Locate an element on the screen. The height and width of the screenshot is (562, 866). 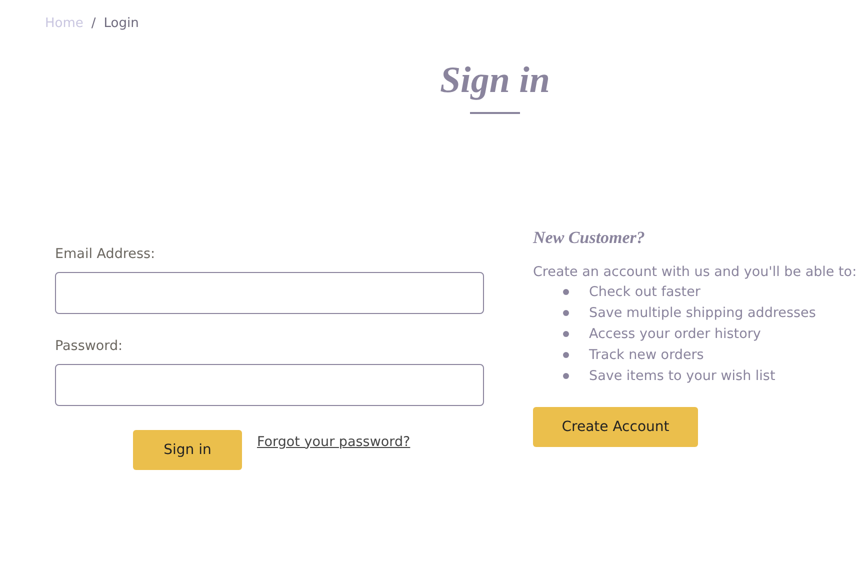
benefit-item: Save items to your wish list is located at coordinates (682, 376).